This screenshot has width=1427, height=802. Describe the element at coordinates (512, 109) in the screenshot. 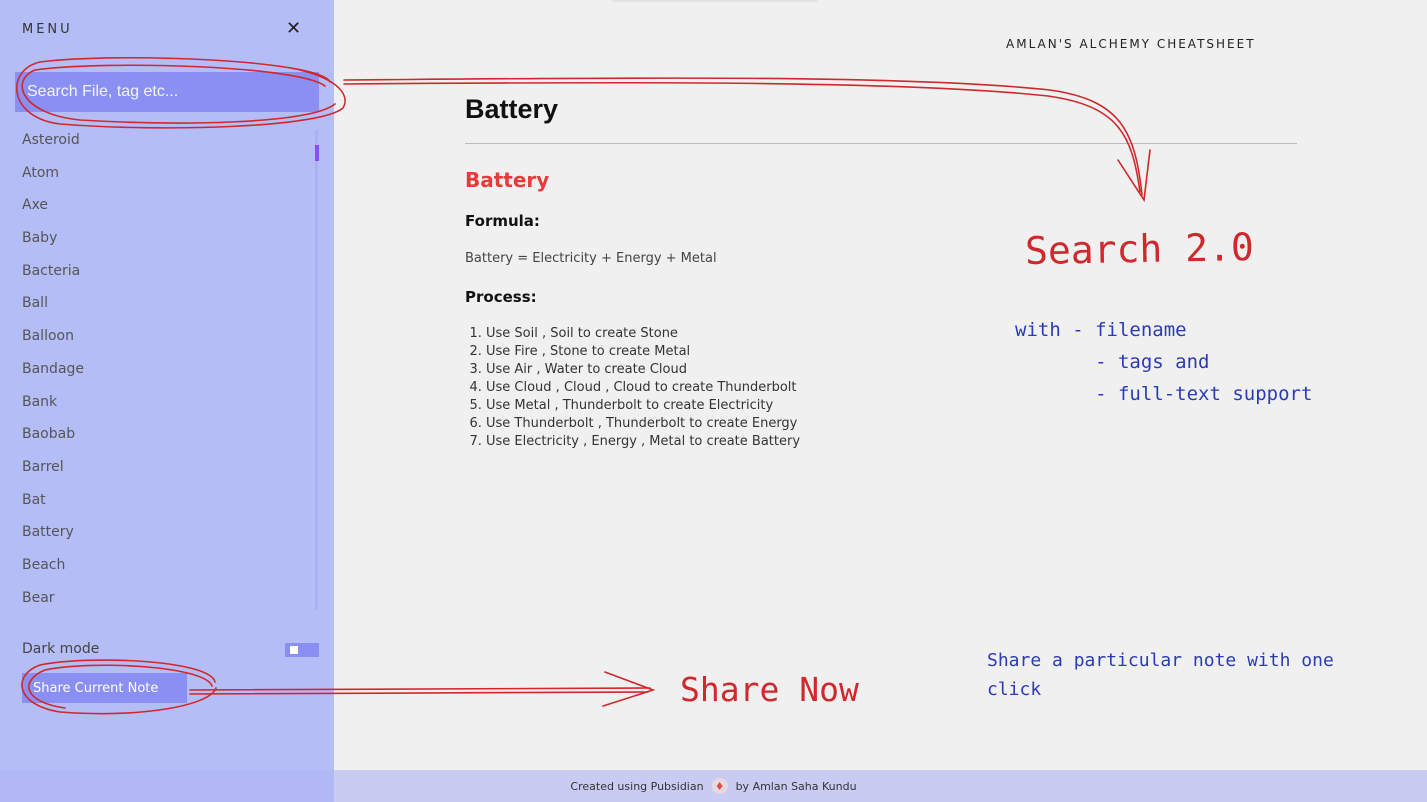

I see `page-title: Battery` at that location.